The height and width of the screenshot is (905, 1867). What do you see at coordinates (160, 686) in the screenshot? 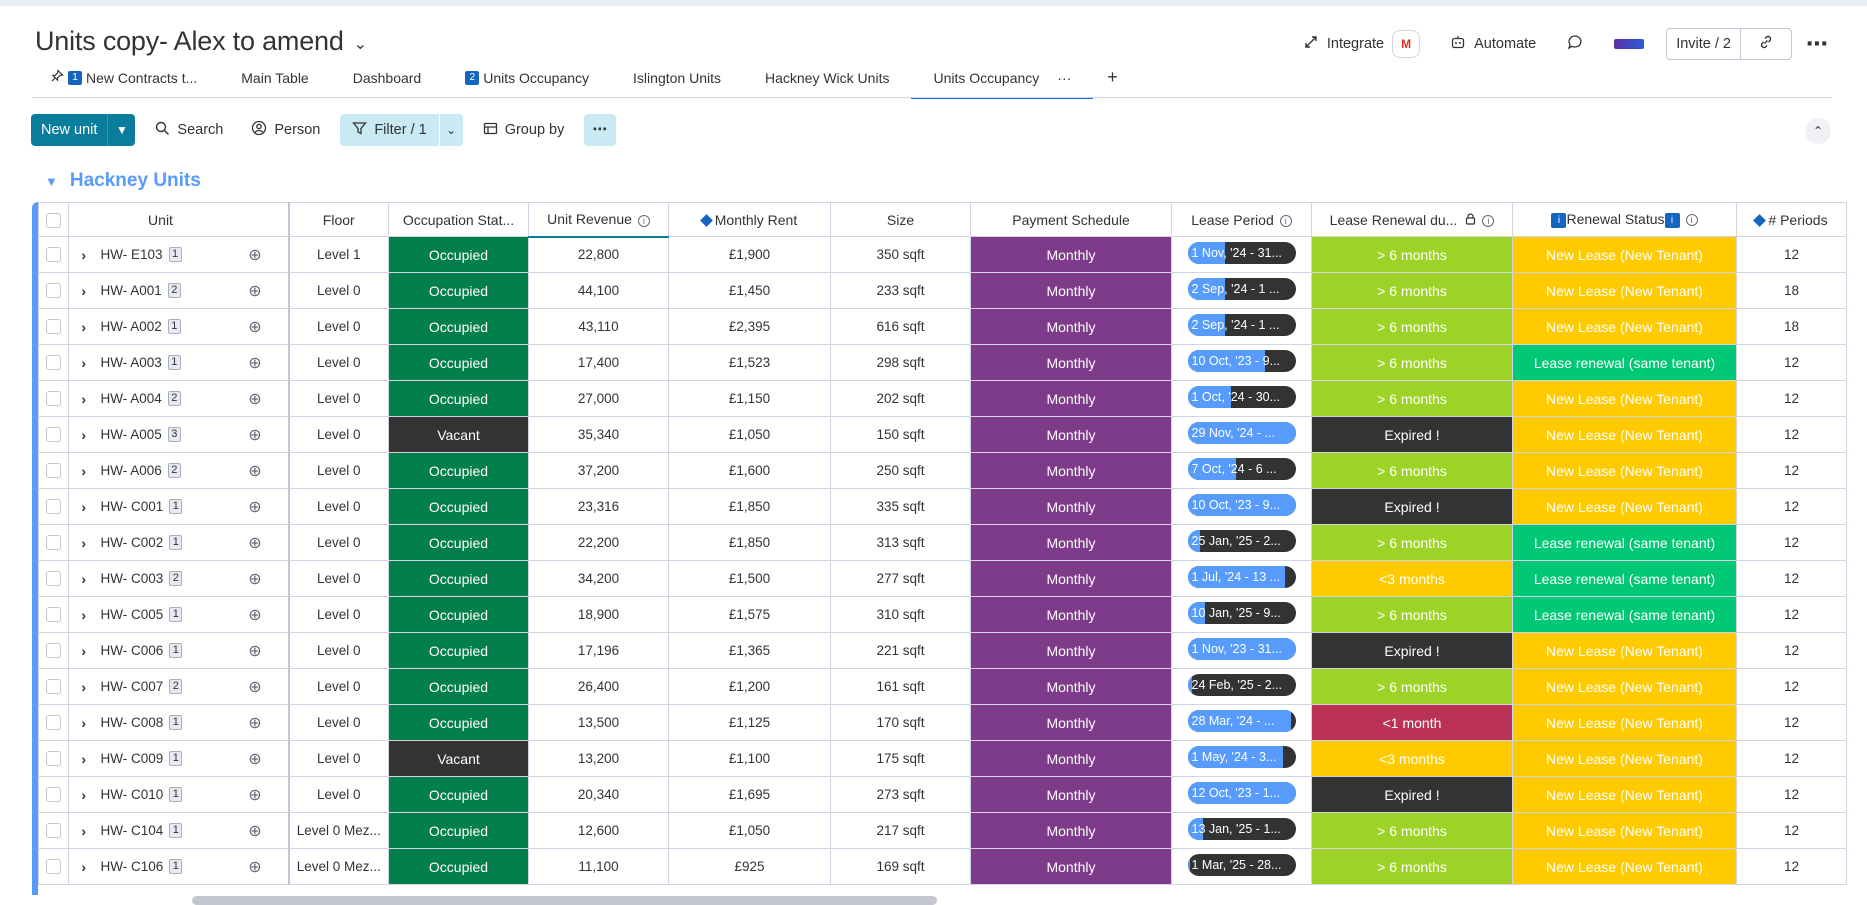
I see `unit-name-cell: HW- C007 2` at bounding box center [160, 686].